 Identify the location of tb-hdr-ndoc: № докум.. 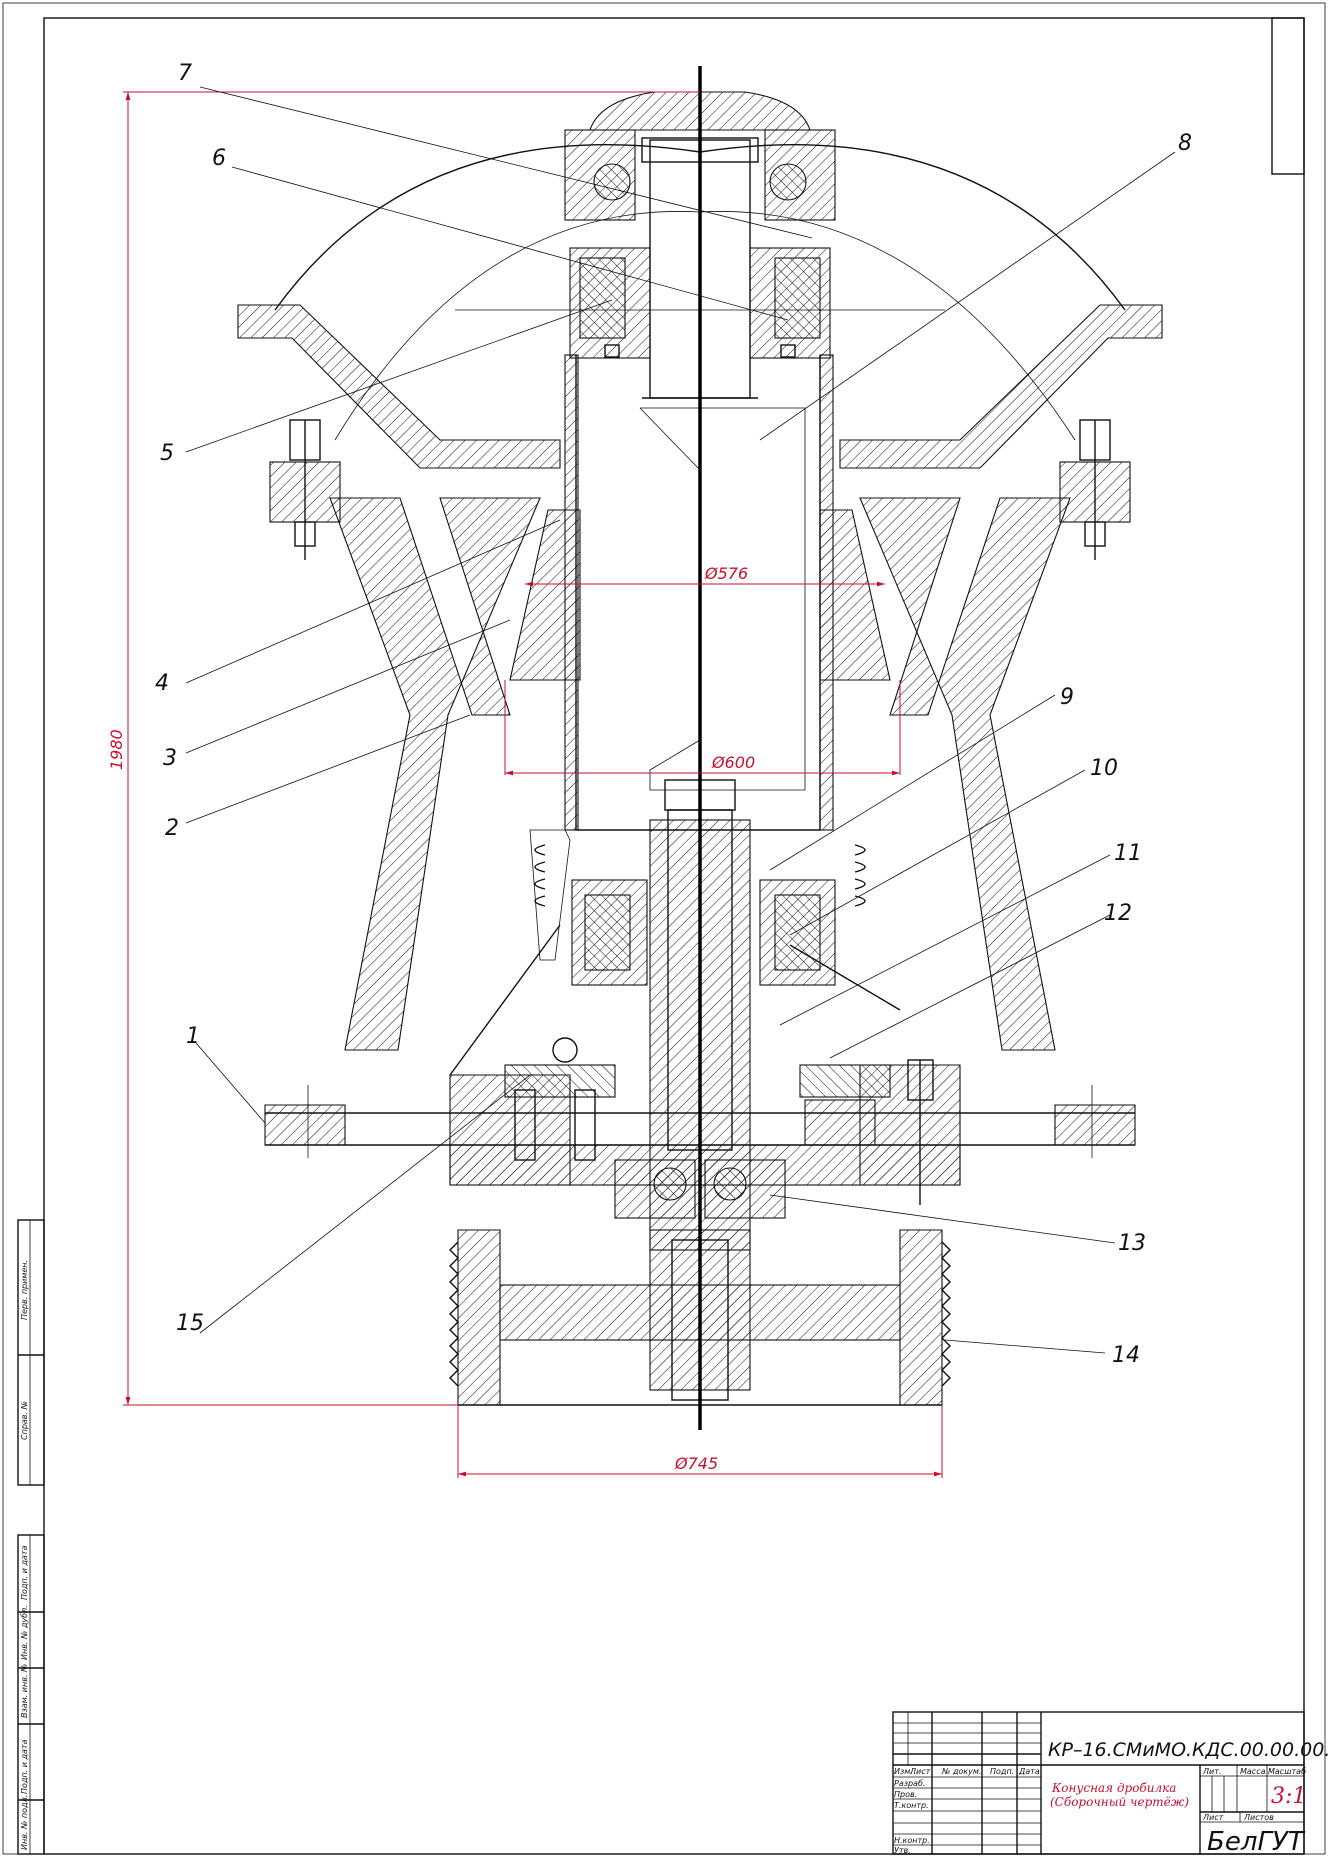
(961, 1771).